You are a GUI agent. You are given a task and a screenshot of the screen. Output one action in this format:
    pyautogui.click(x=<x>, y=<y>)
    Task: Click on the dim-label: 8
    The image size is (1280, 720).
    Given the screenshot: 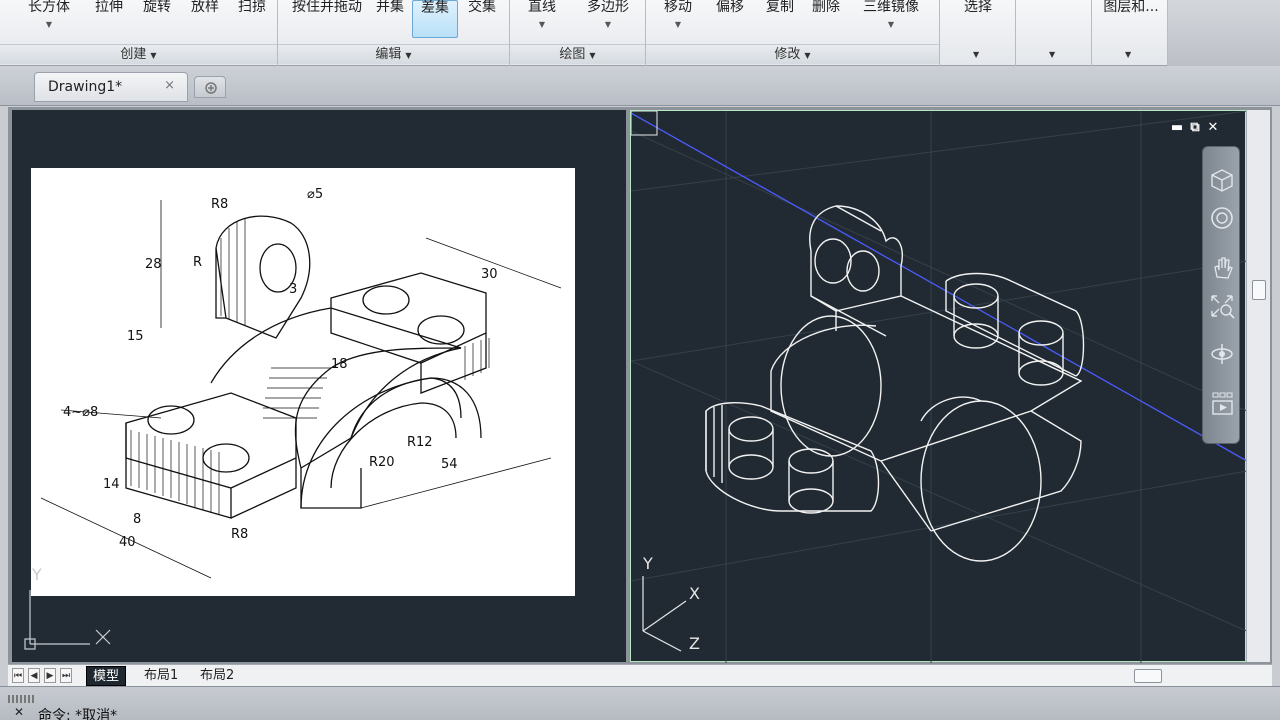 What is the action you would take?
    pyautogui.click(x=137, y=519)
    